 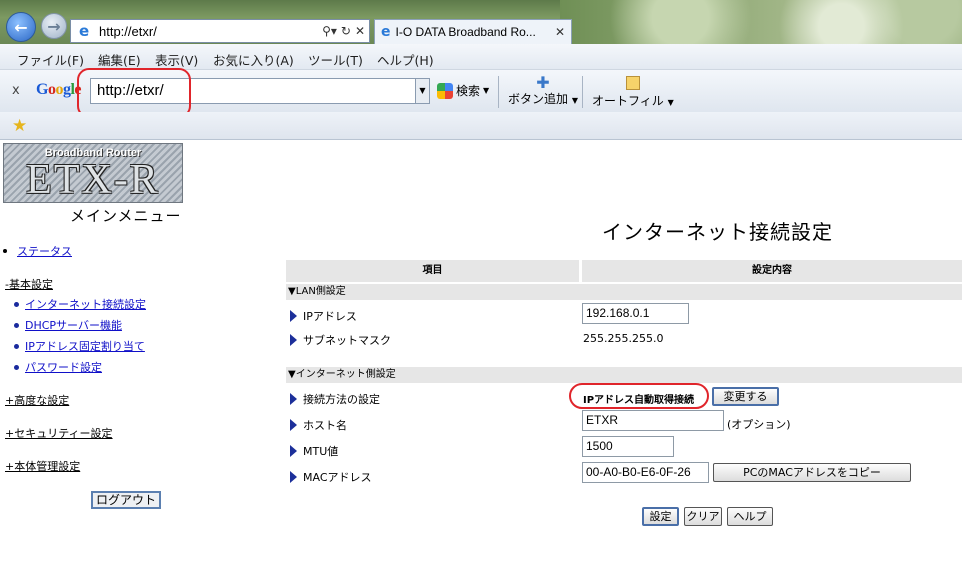 What do you see at coordinates (628, 446) in the screenshot?
I see `mtu-input: 1500` at bounding box center [628, 446].